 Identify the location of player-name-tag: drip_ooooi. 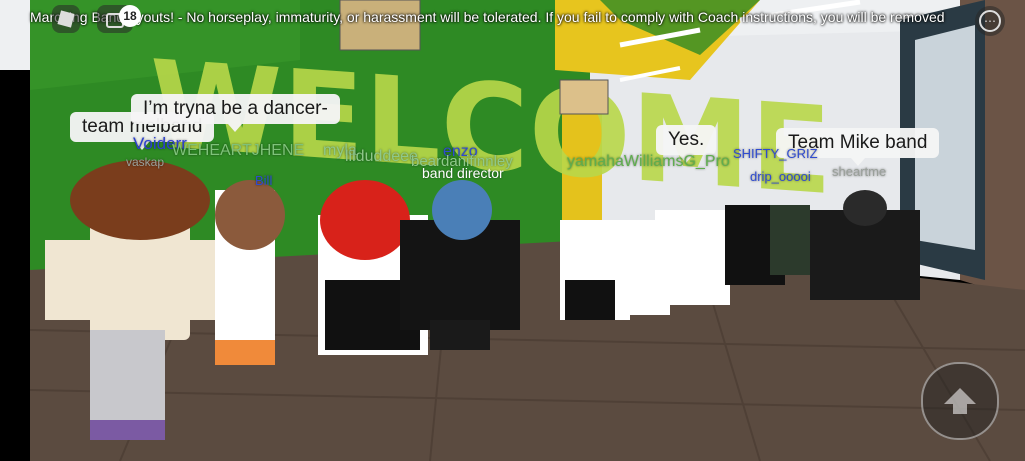
(780, 176).